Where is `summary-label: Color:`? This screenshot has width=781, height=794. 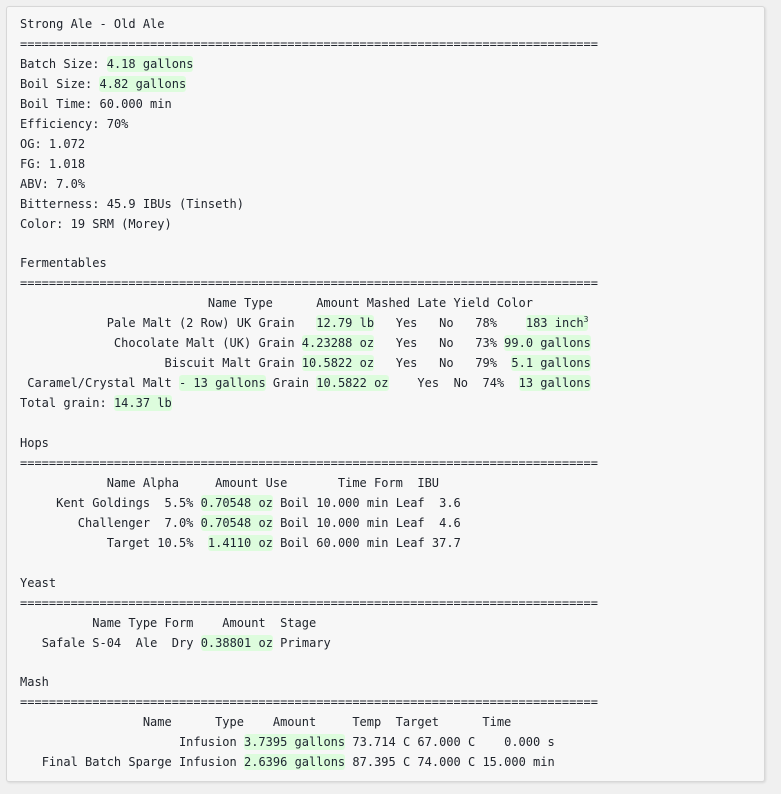
summary-label: Color: is located at coordinates (42, 223).